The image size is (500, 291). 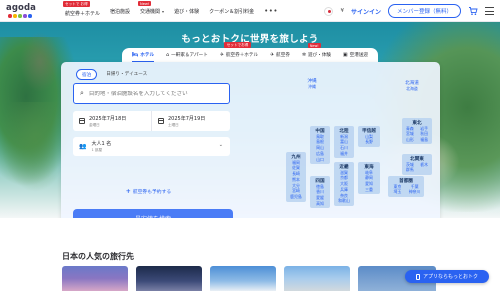 I want to click on chevron-down-icon: ▾, so click(x=163, y=11).